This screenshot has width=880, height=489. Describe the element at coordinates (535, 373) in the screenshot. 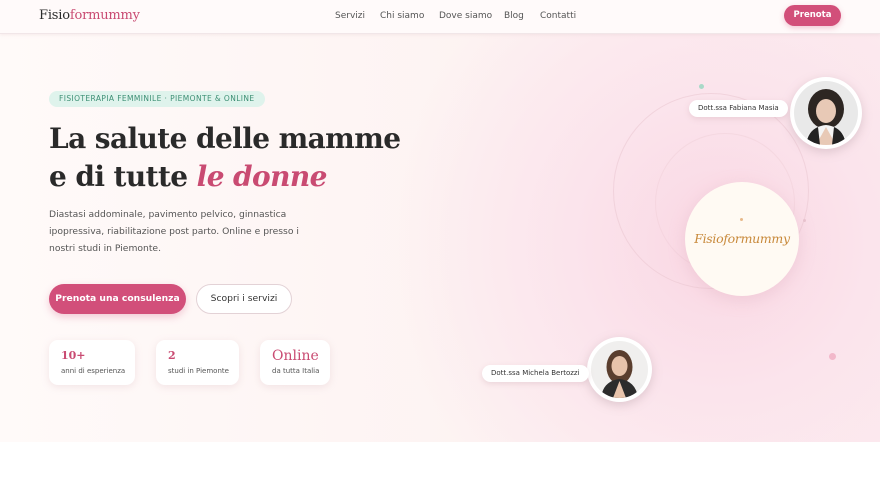

I see `doctor-name-pill-michela: Dott.ssa Michela Bertozzi` at that location.